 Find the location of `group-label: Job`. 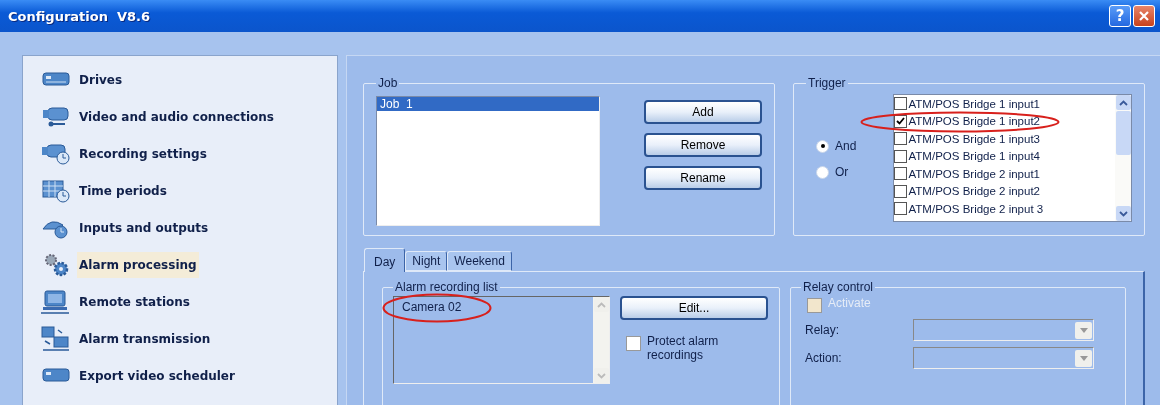

group-label: Job is located at coordinates (388, 83).